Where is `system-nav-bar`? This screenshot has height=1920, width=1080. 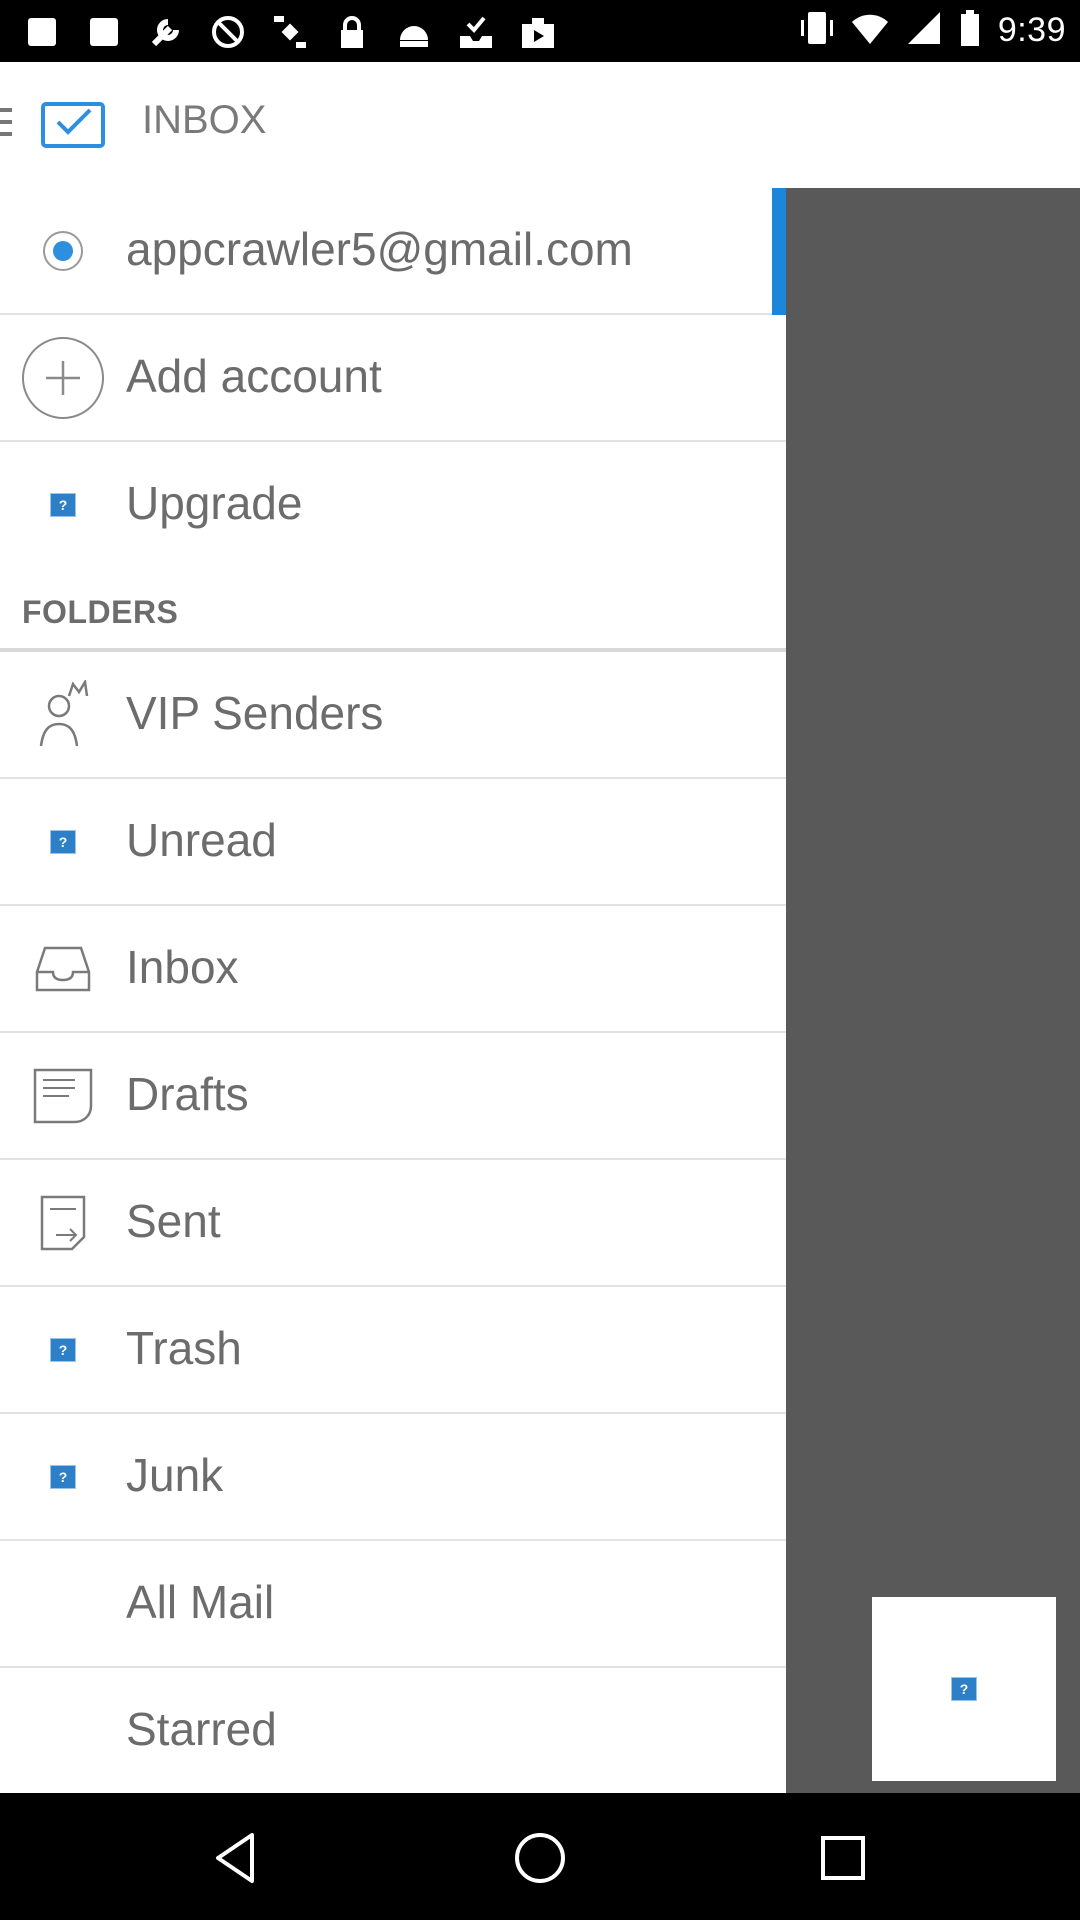
system-nav-bar is located at coordinates (540, 1856).